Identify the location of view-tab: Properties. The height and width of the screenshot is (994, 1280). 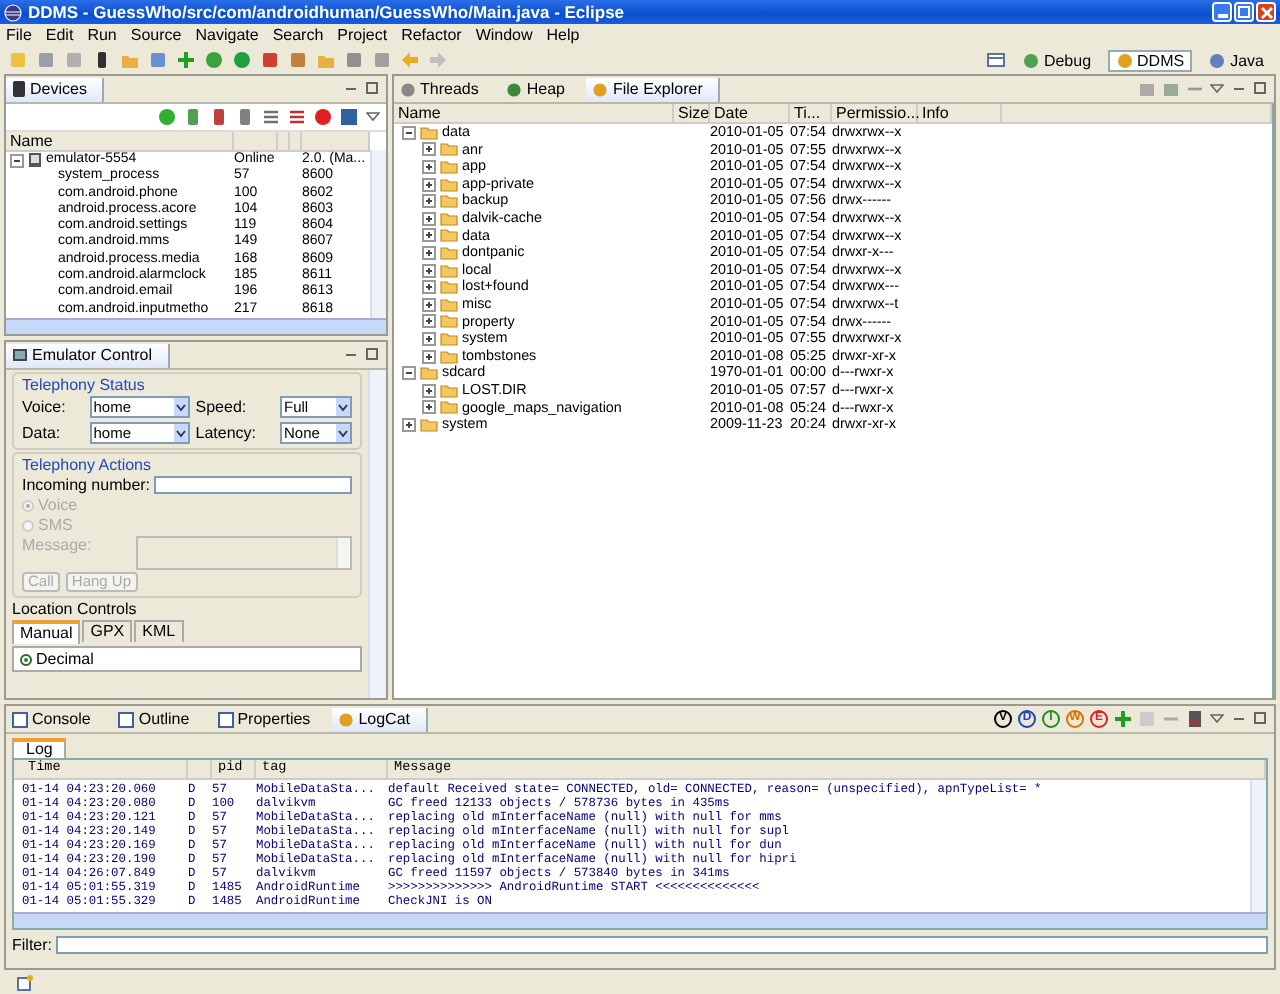
(269, 719).